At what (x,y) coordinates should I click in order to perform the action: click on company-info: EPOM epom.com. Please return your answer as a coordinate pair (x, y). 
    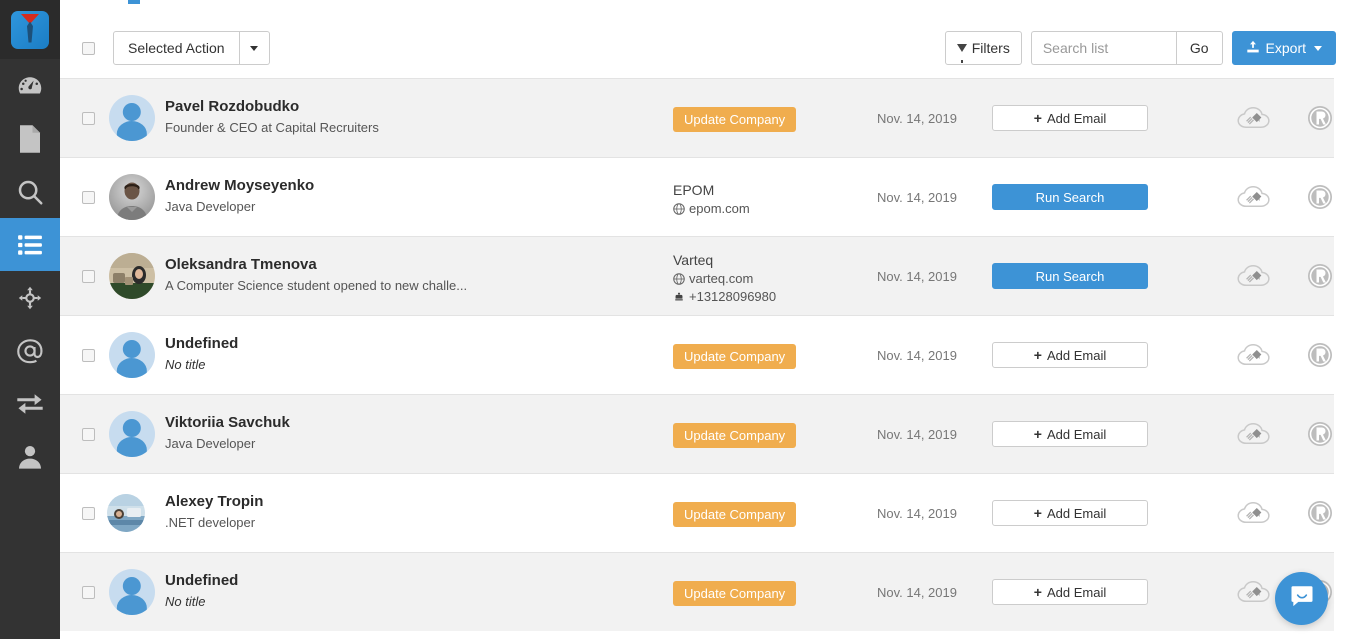
    Looking at the image, I should click on (768, 199).